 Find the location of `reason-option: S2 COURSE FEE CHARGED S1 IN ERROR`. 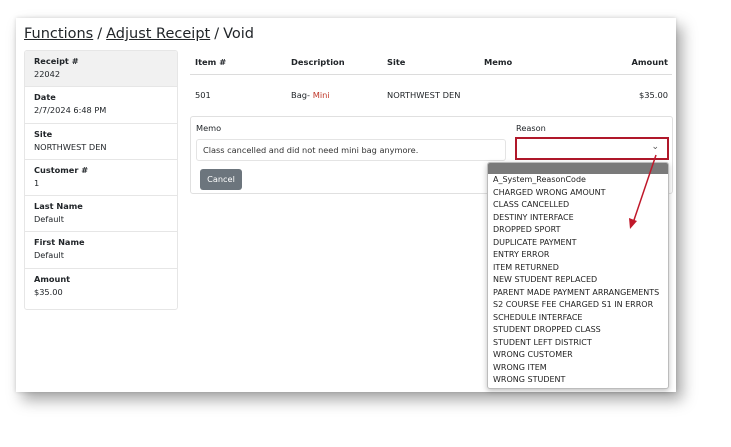

reason-option: S2 COURSE FEE CHARGED S1 IN ERROR is located at coordinates (578, 305).